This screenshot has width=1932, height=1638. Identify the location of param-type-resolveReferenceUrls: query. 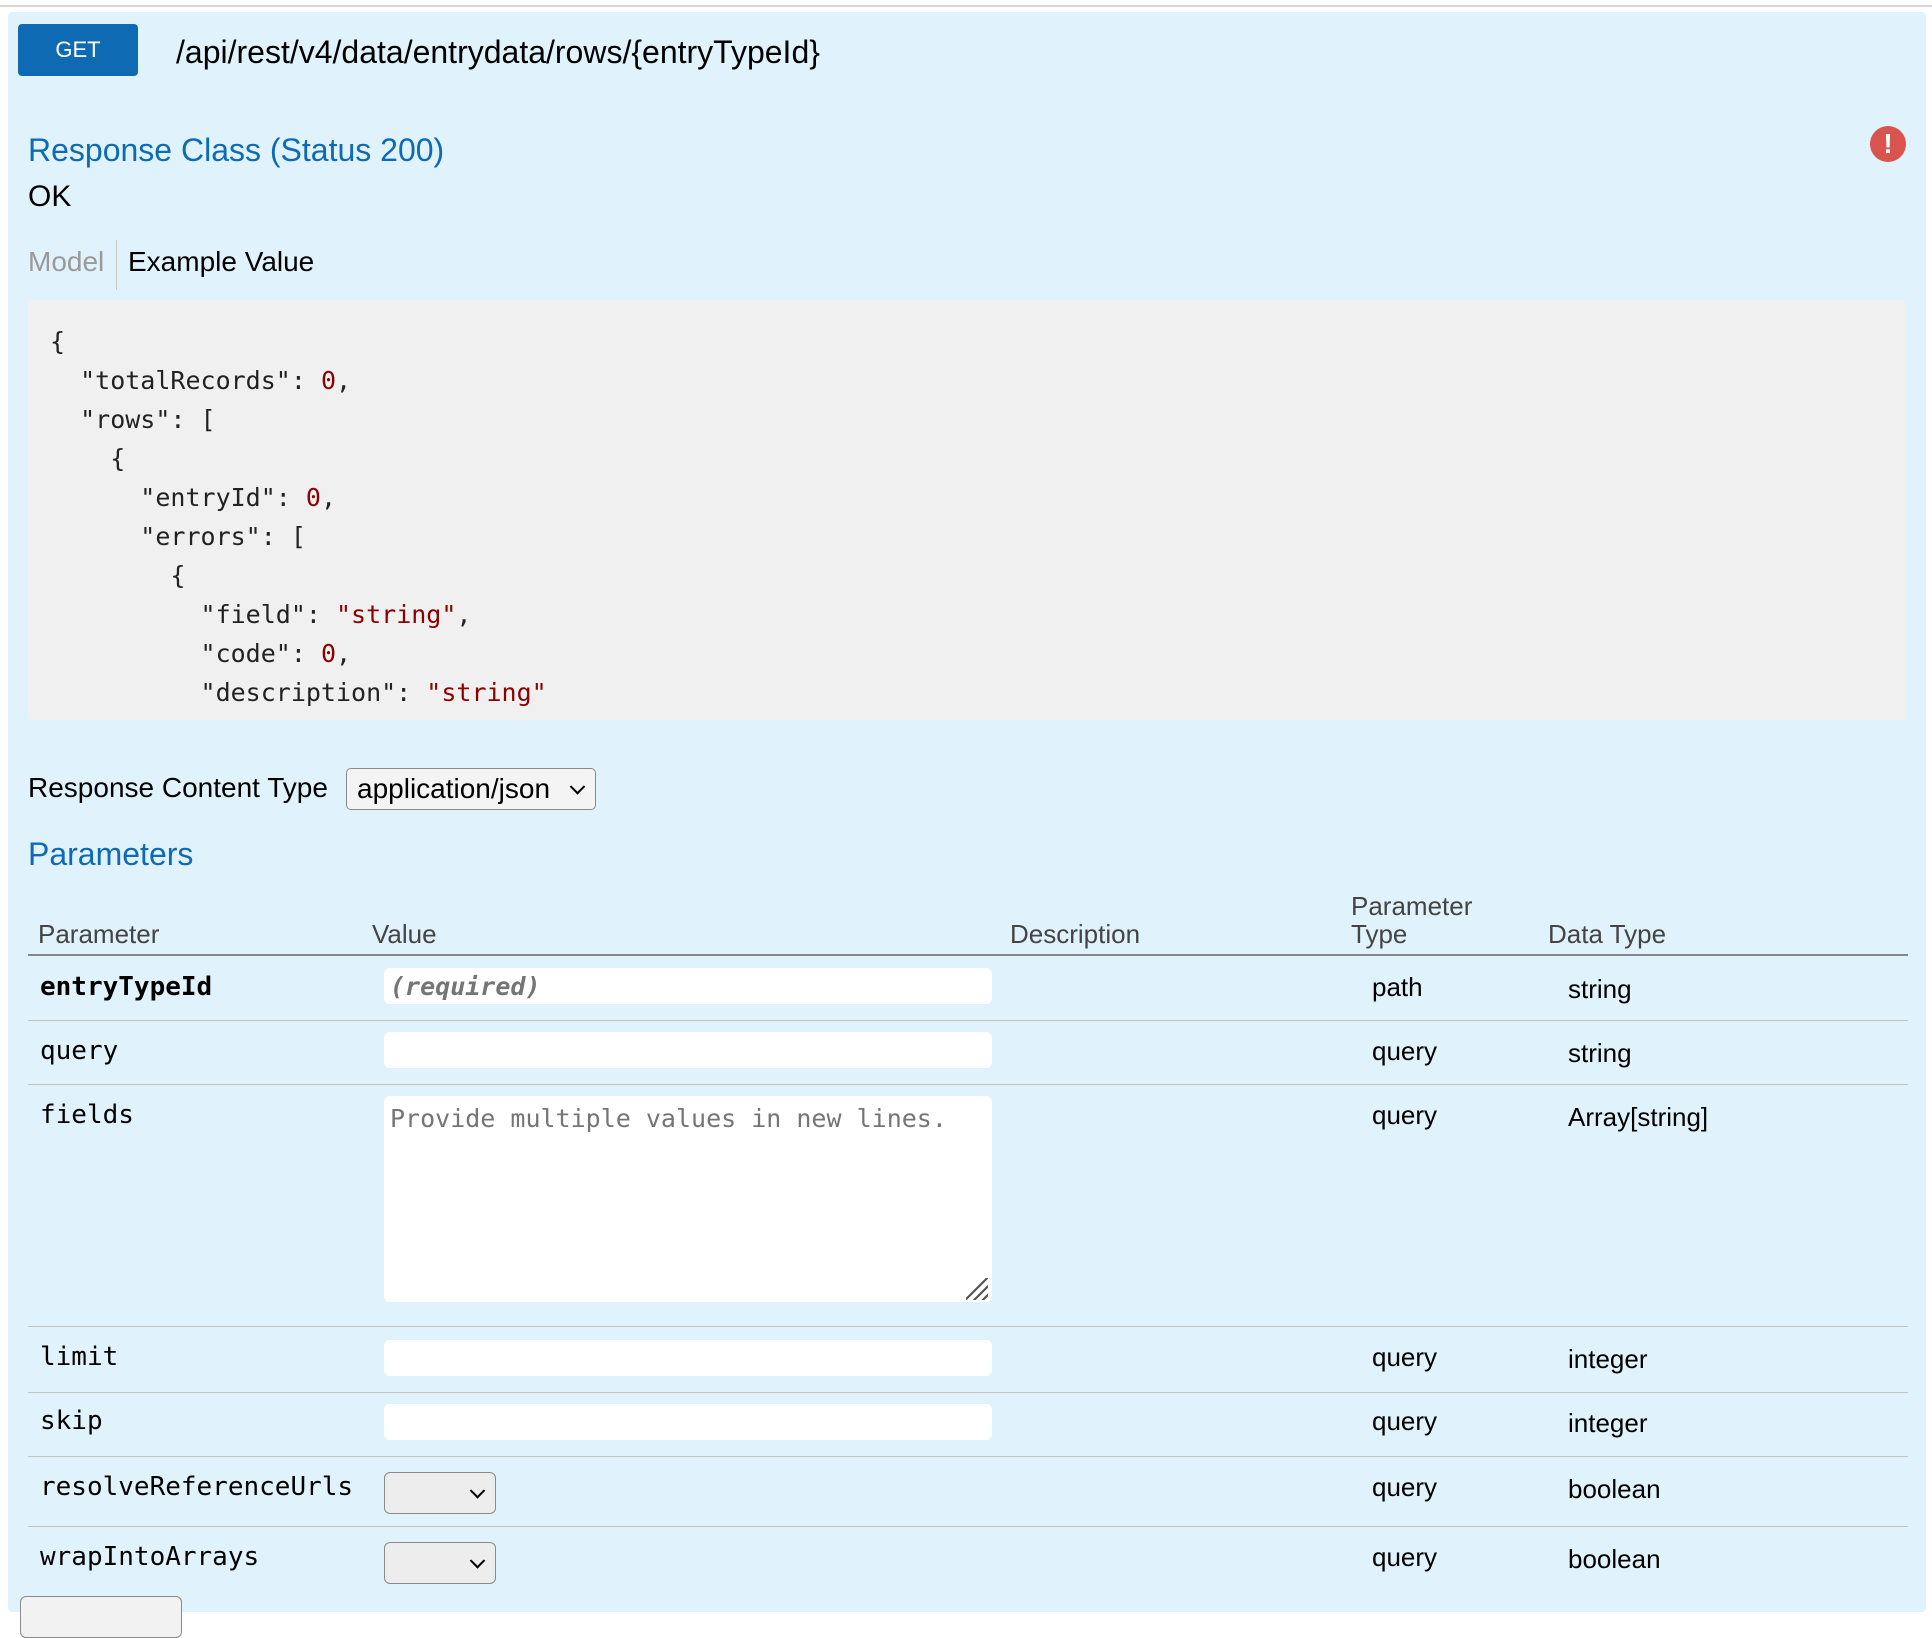
(1405, 1487).